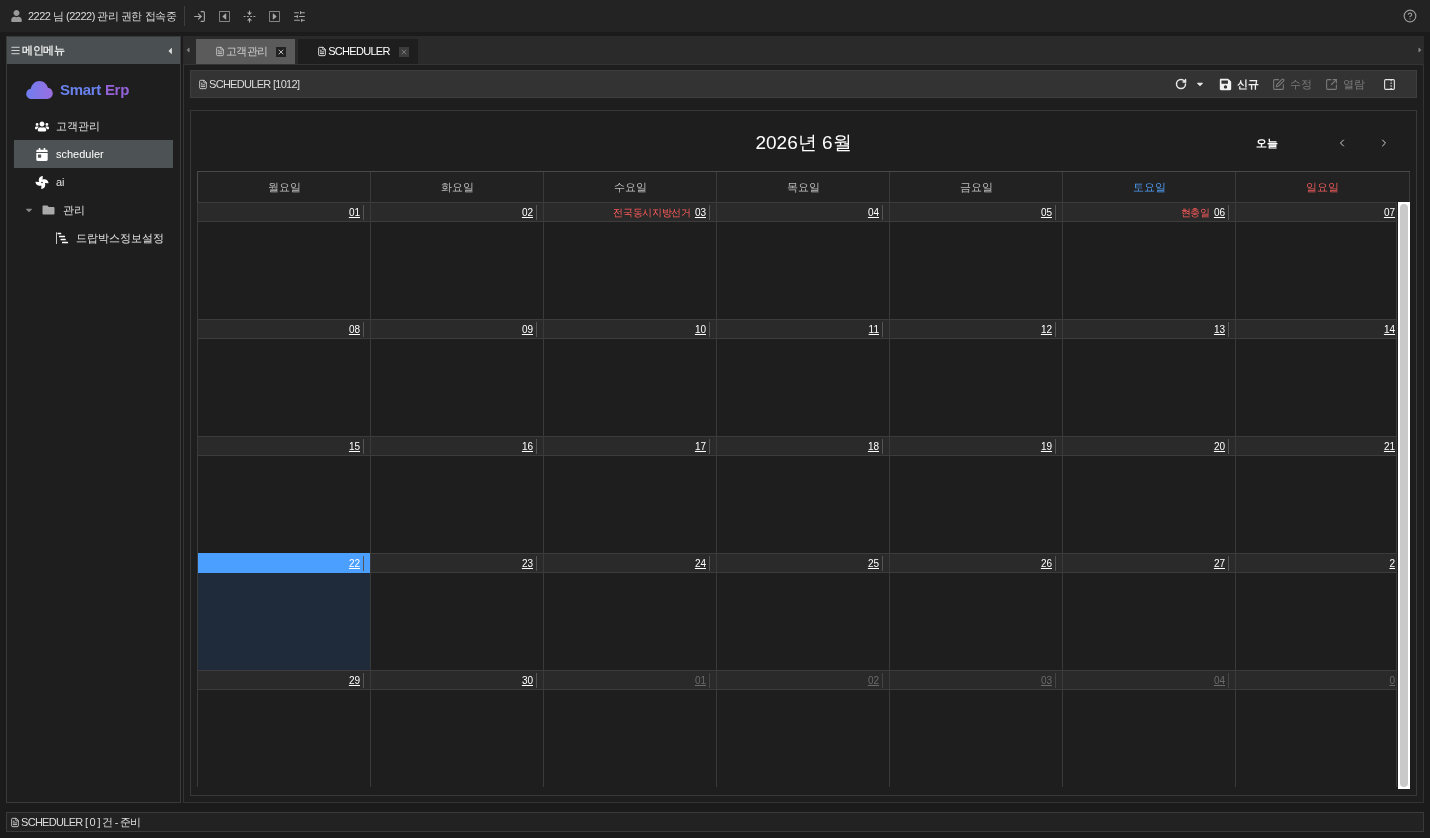 This screenshot has width=1430, height=838. What do you see at coordinates (1149, 260) in the screenshot?
I see `day-cell: 현충일 06` at bounding box center [1149, 260].